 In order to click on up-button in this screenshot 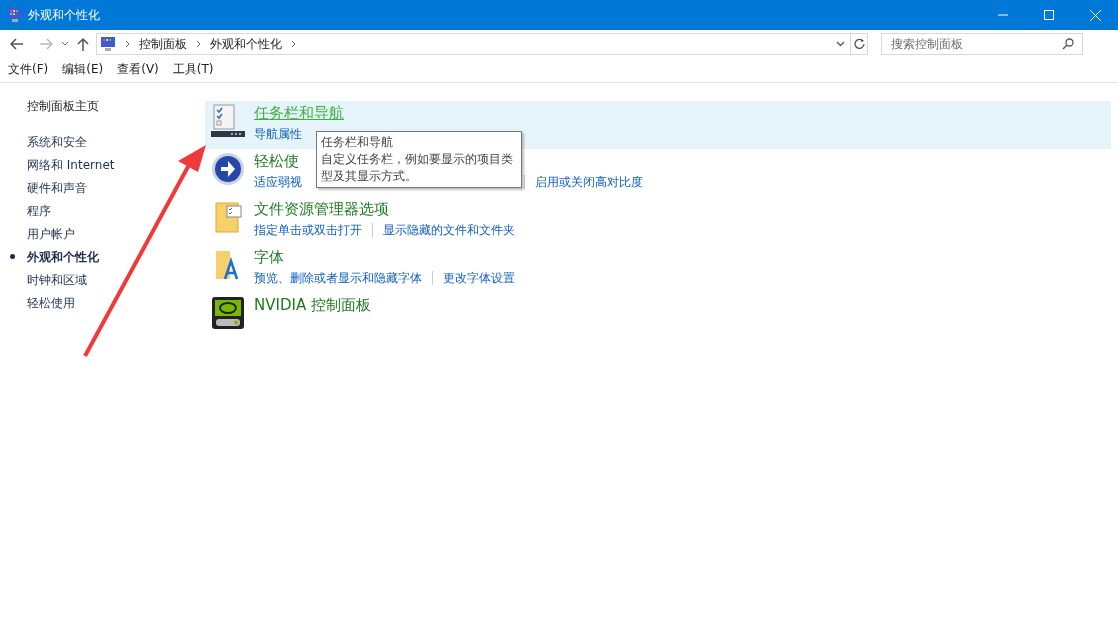, I will do `click(83, 43)`.